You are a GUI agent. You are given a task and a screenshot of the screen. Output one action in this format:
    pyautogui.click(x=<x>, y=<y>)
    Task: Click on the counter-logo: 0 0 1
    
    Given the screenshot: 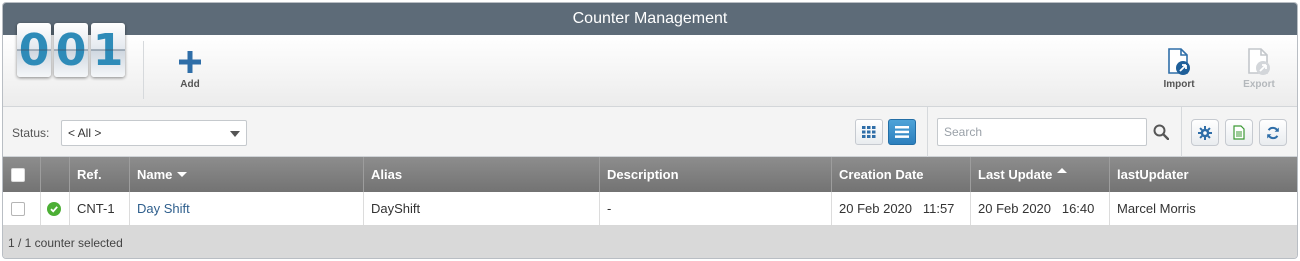 What is the action you would take?
    pyautogui.click(x=71, y=50)
    